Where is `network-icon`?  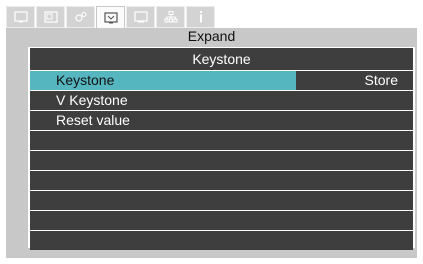 network-icon is located at coordinates (171, 17).